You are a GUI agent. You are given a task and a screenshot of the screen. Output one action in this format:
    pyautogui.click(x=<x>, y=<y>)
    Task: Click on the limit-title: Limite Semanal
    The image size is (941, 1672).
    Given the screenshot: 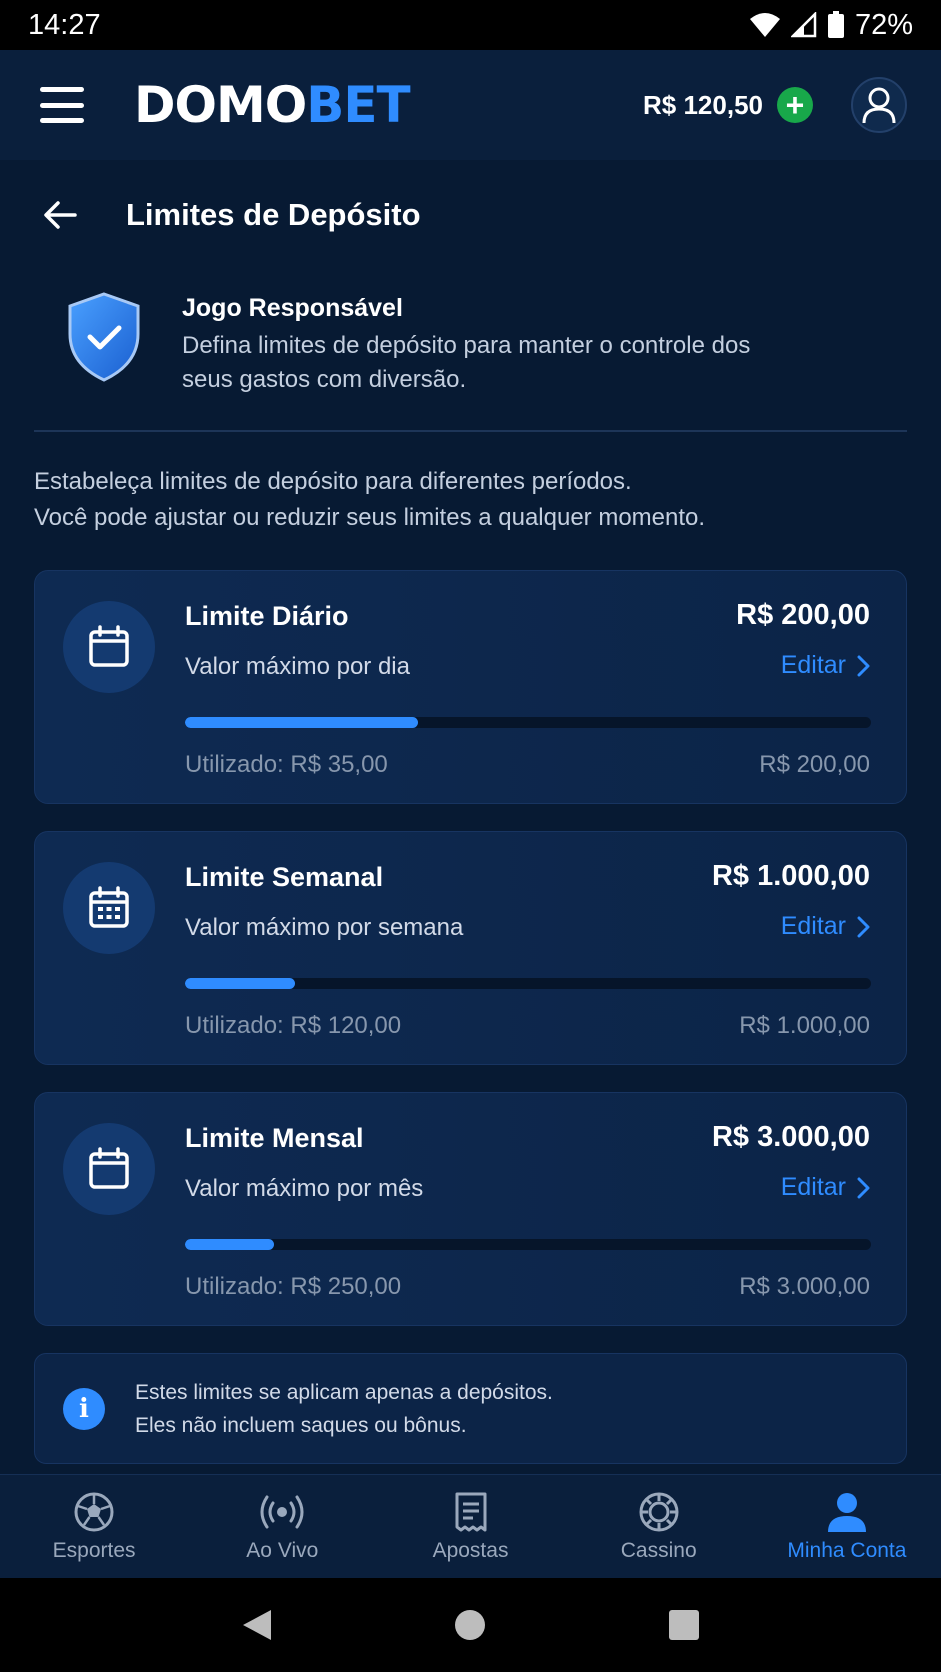 What is the action you would take?
    pyautogui.click(x=284, y=877)
    